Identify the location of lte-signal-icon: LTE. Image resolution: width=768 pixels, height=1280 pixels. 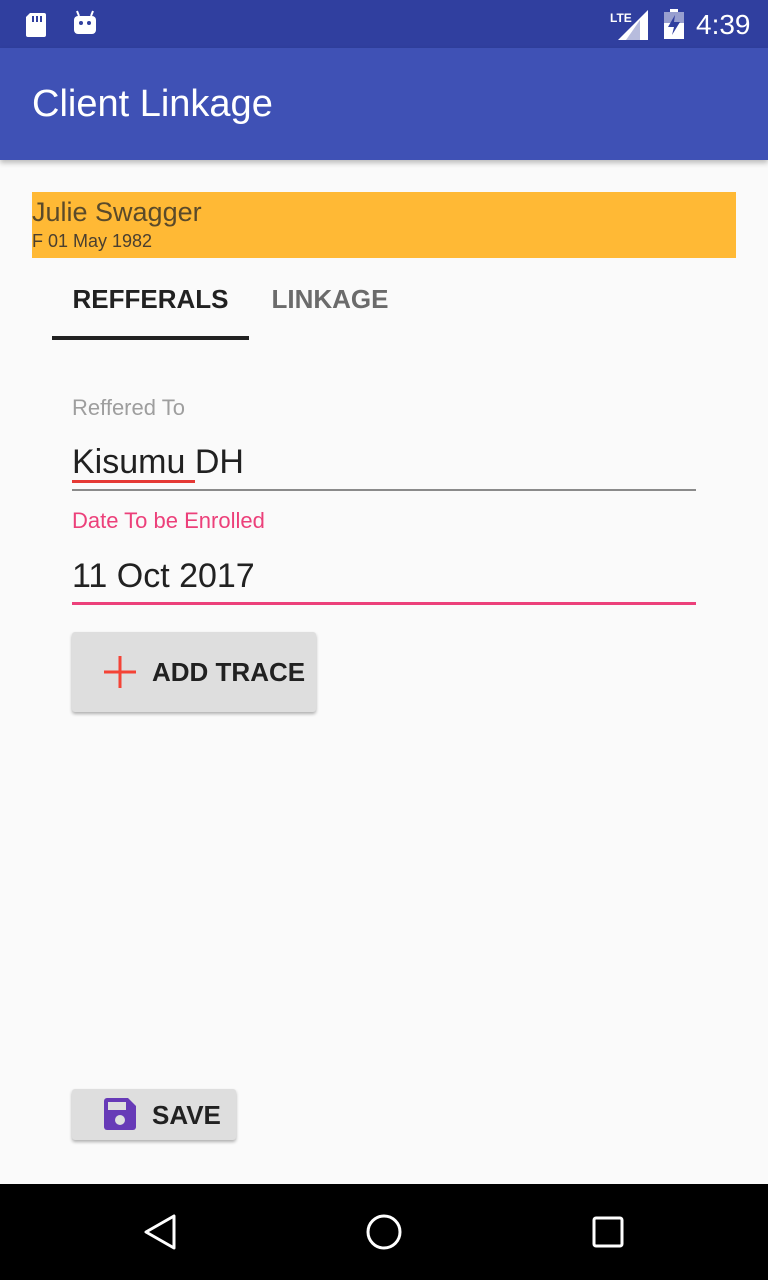
(629, 25).